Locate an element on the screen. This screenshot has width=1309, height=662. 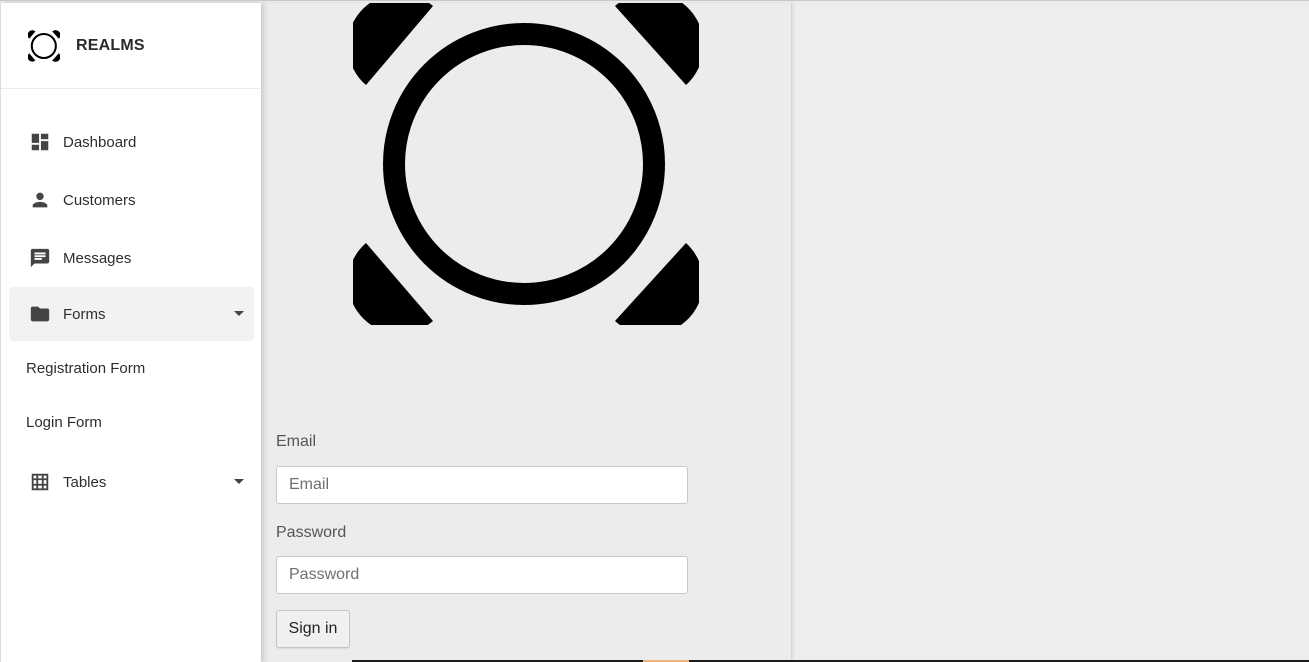
sidebar-item-customers: Customers is located at coordinates (131, 200).